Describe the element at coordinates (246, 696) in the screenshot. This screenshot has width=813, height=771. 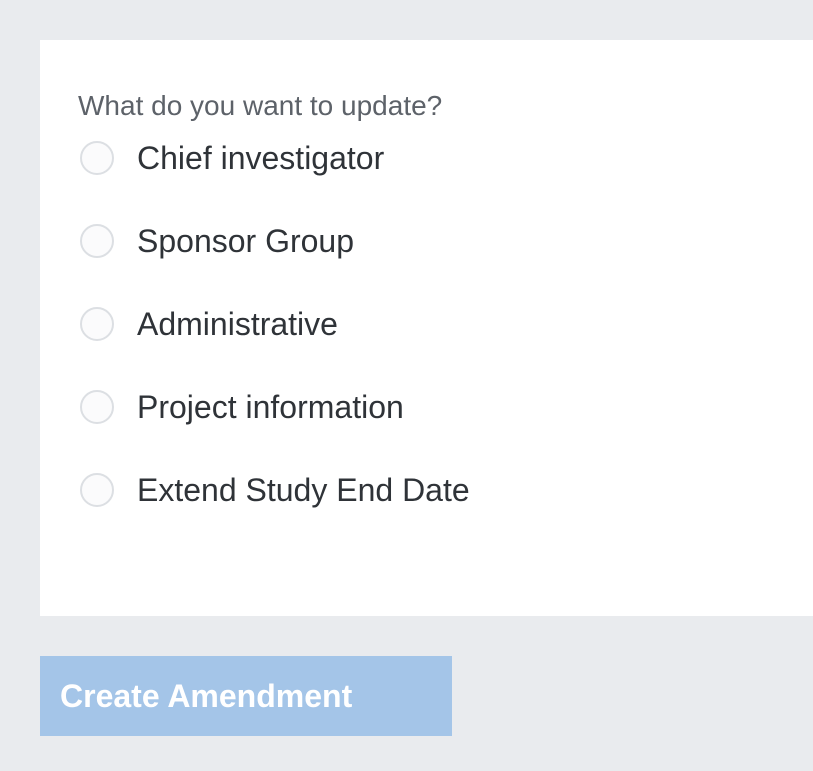
I see `create-amendment-button: Create Amendment` at that location.